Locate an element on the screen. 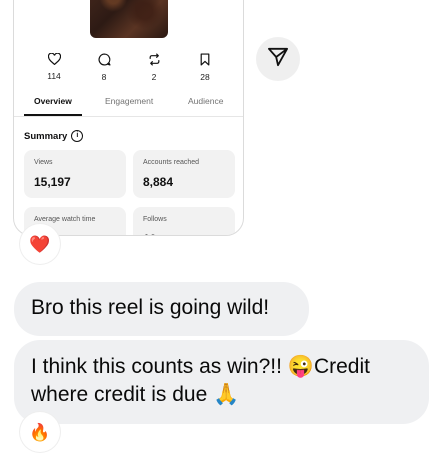 This screenshot has width=445, height=464. fire-reaction-emoji: 🔥 is located at coordinates (40, 432).